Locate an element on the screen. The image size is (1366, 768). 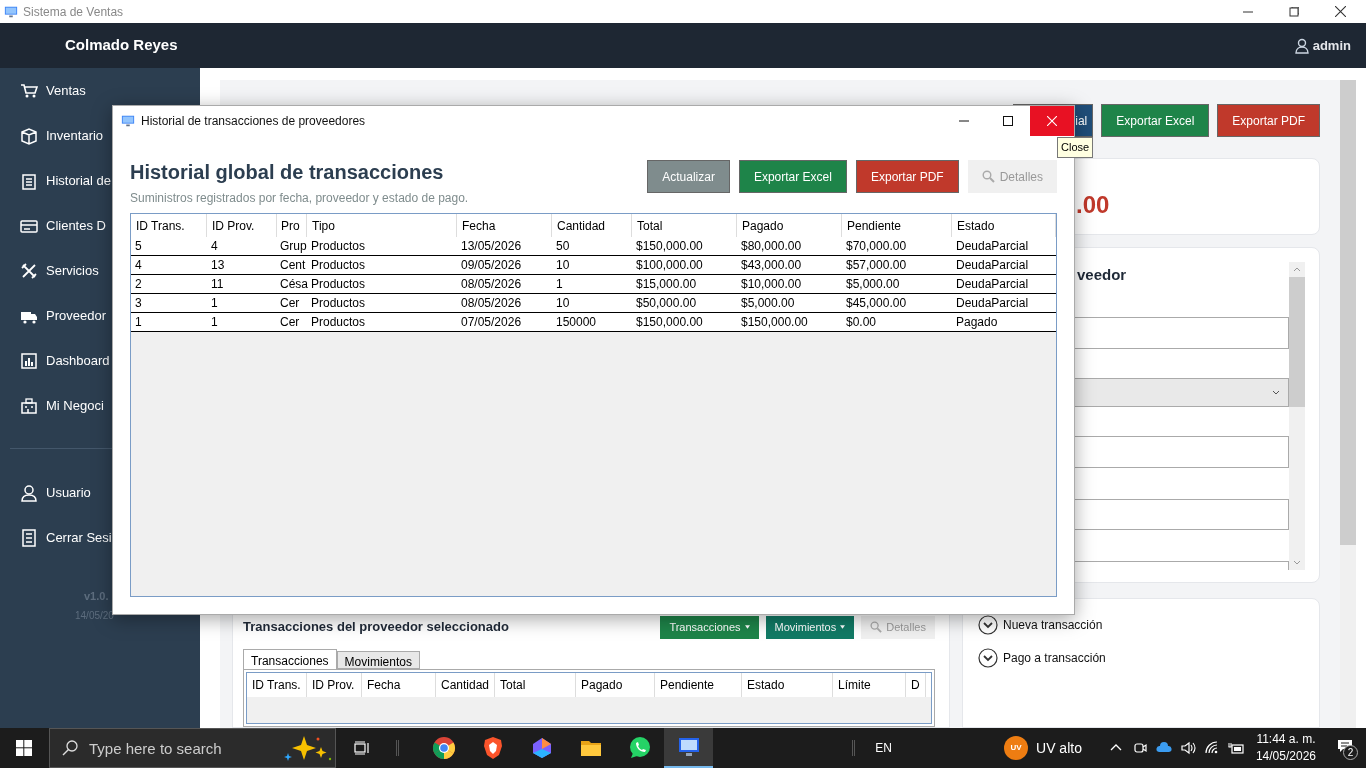
monitor-icon is located at coordinates (688, 747).